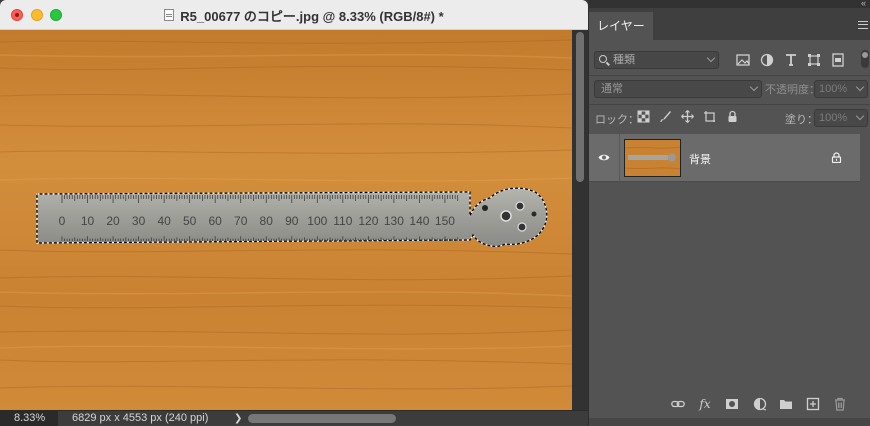  What do you see at coordinates (863, 25) in the screenshot?
I see `panel-menu-icon` at bounding box center [863, 25].